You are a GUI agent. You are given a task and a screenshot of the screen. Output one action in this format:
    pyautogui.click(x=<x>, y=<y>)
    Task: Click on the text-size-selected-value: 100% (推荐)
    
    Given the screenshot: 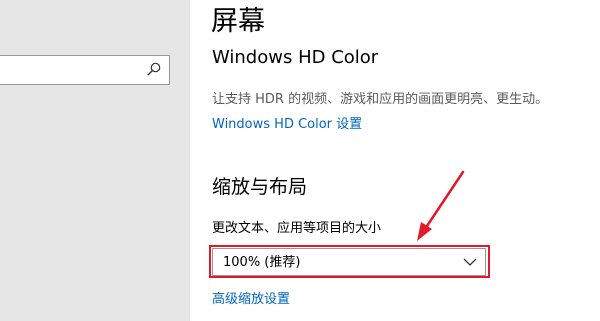 What is the action you would take?
    pyautogui.click(x=262, y=262)
    